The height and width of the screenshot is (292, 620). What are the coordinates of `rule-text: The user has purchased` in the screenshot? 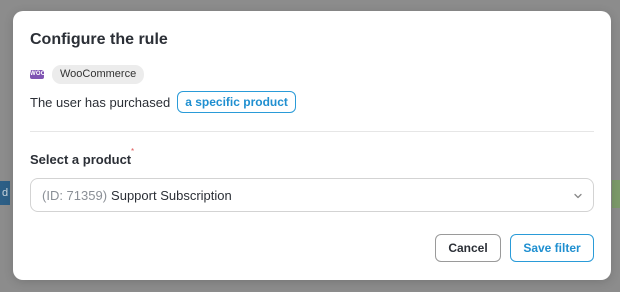 It's located at (100, 102).